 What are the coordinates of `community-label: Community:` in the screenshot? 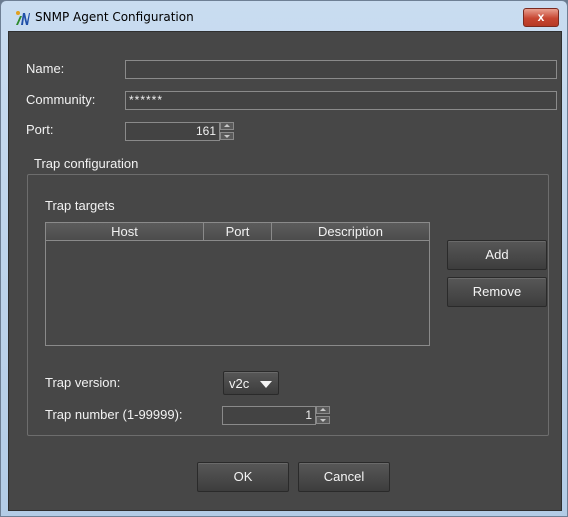 It's located at (61, 99).